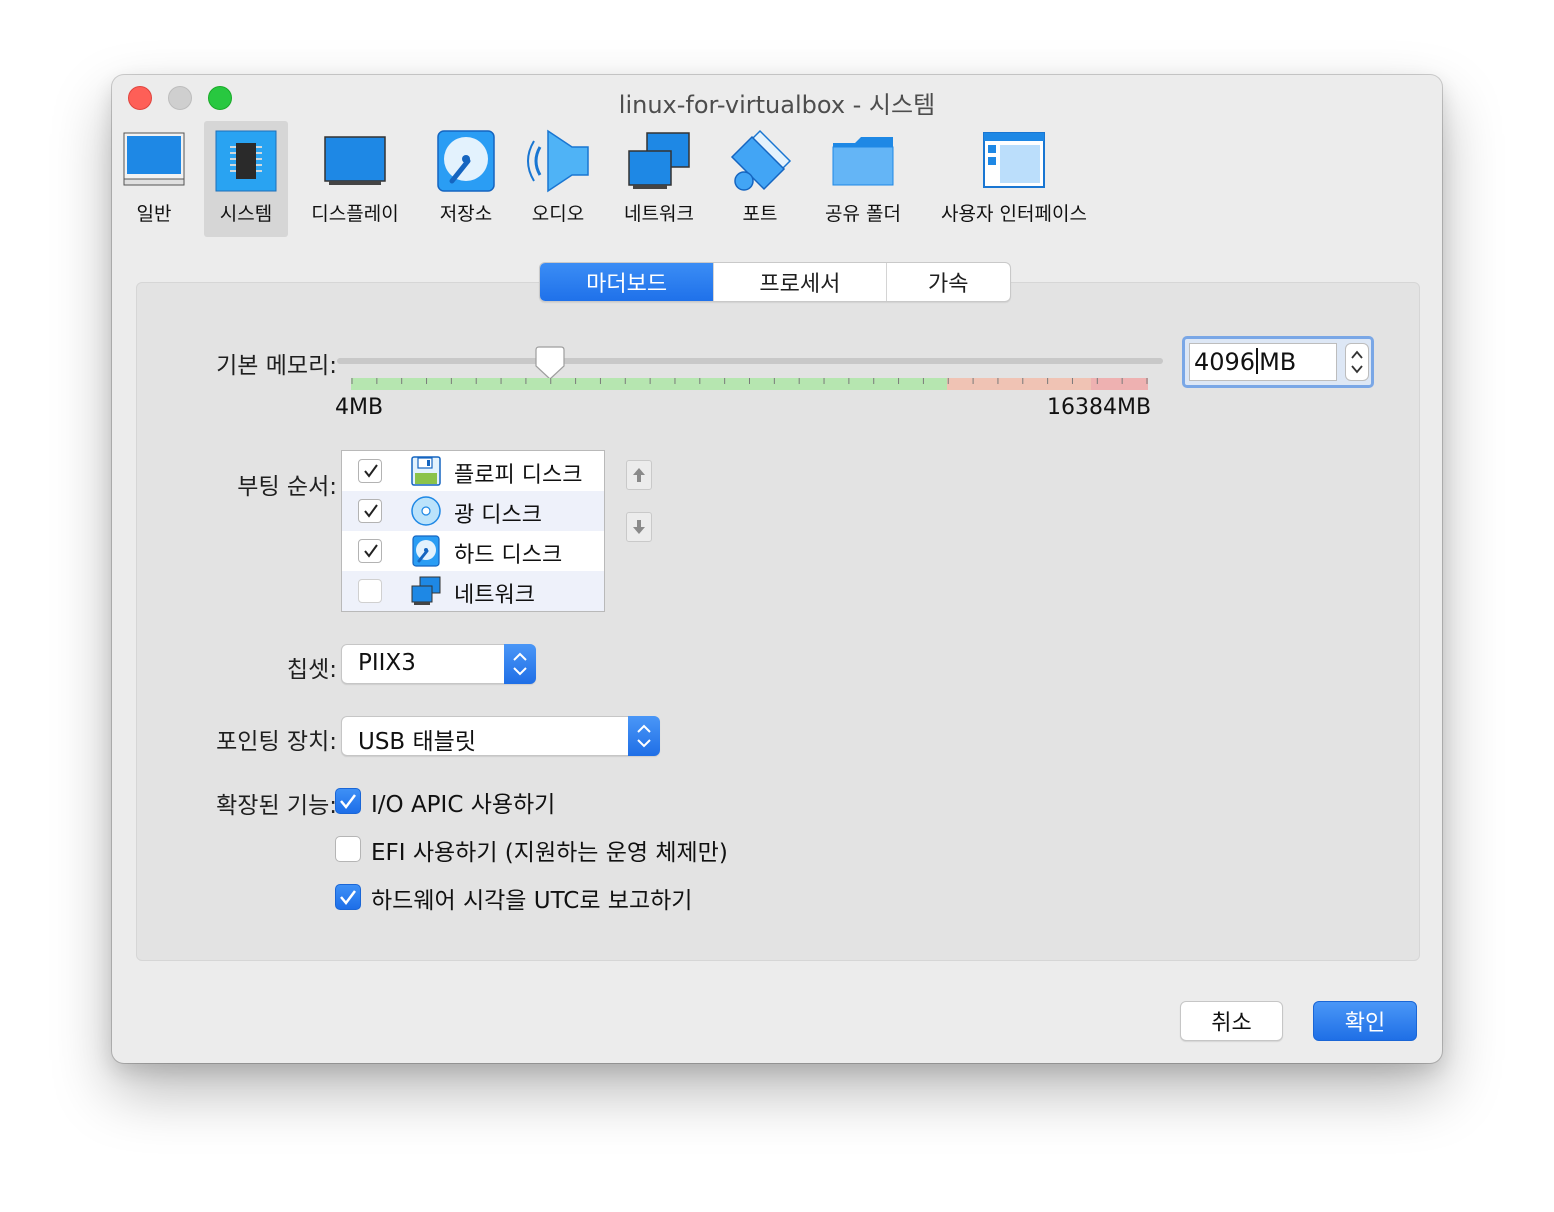 The image size is (1554, 1212). I want to click on ports-icon, so click(761, 160).